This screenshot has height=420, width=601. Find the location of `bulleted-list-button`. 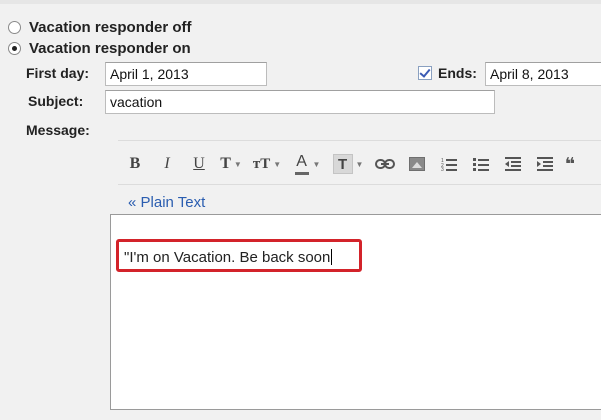

bulleted-list-button is located at coordinates (481, 164).